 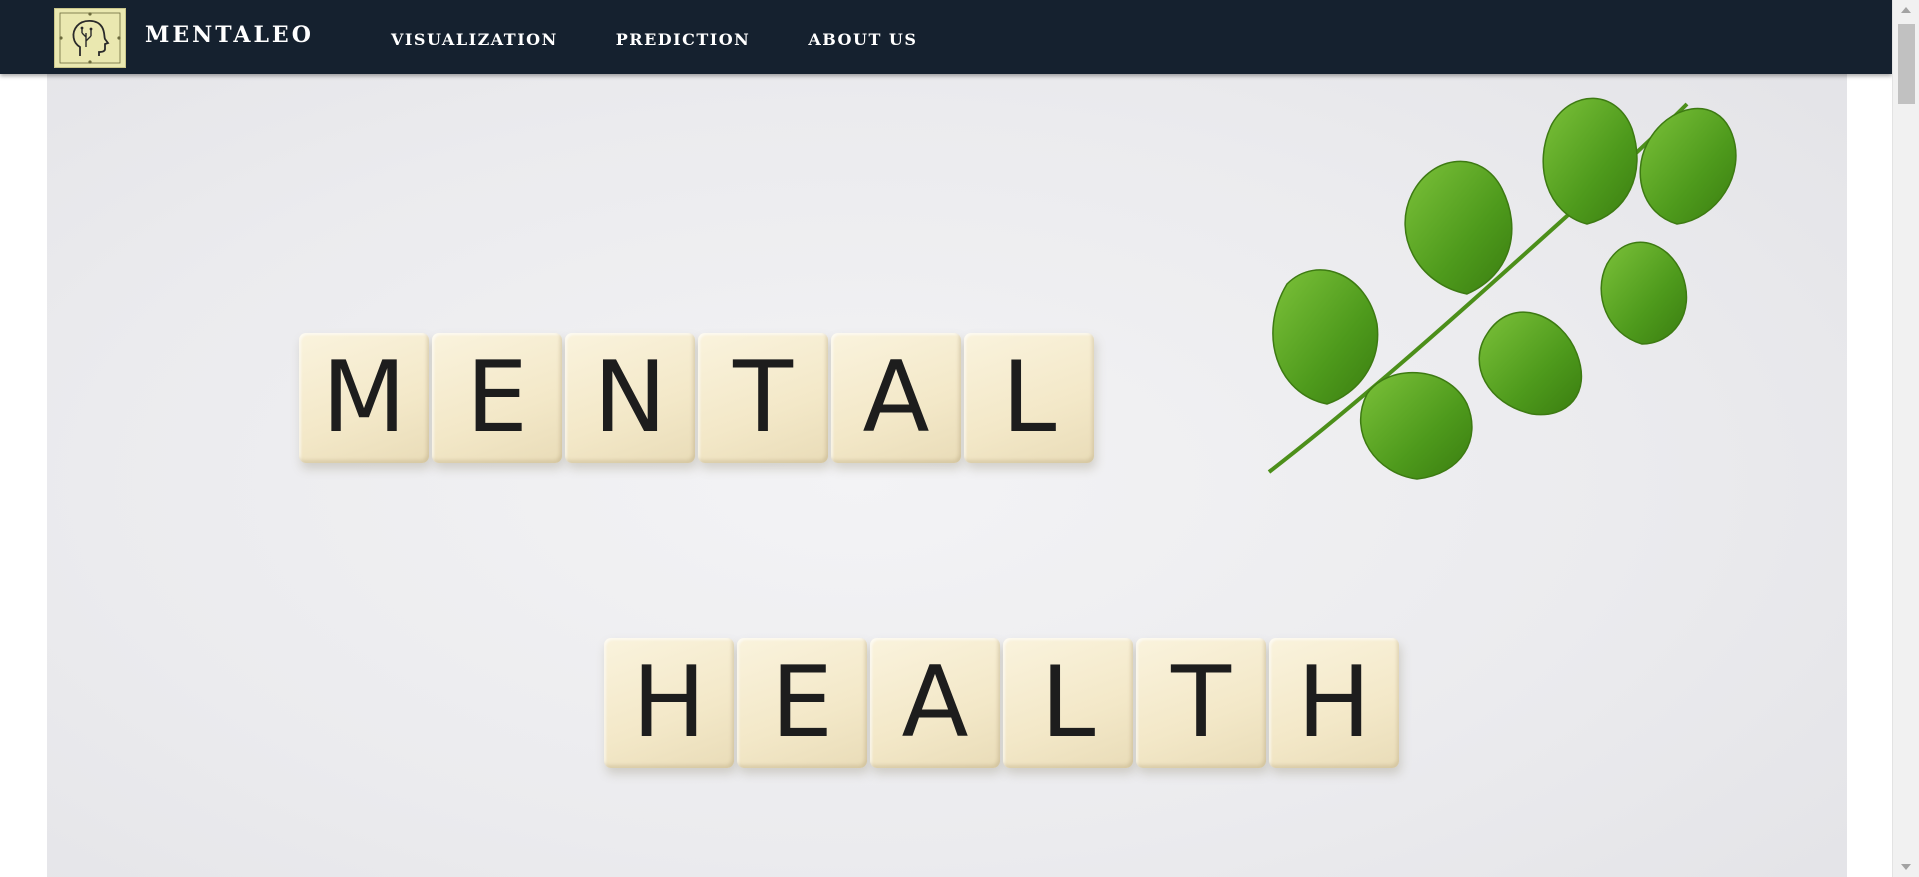 I want to click on nav-link-prediction: PREDICTION, so click(x=683, y=40).